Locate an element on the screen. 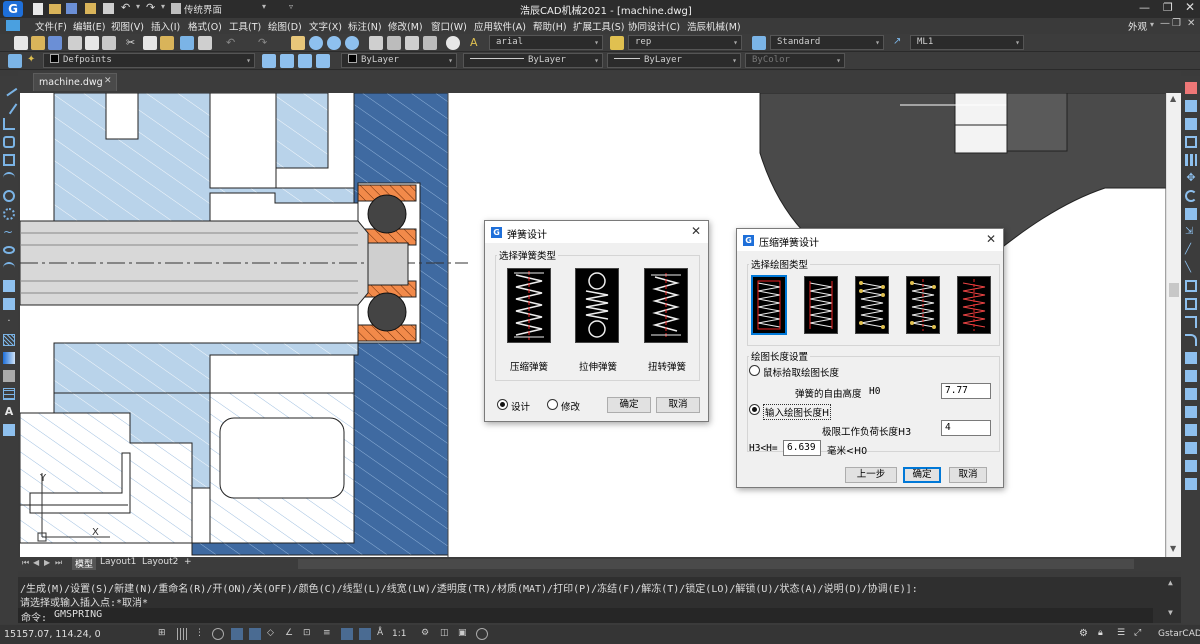  menu-apps: 应用软件(A) is located at coordinates (500, 26).